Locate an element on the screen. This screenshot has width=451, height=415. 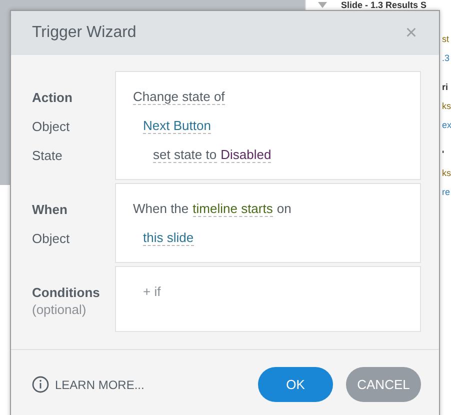
trigger-link: this slide is located at coordinates (168, 238).